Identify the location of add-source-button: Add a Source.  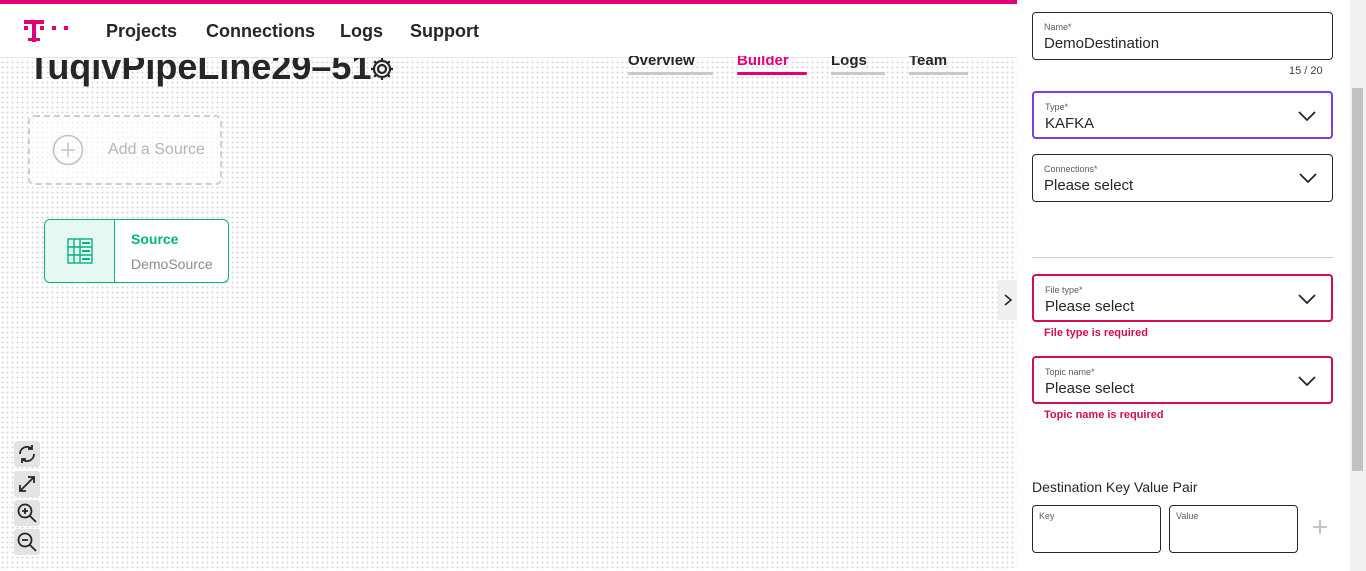
(125, 150).